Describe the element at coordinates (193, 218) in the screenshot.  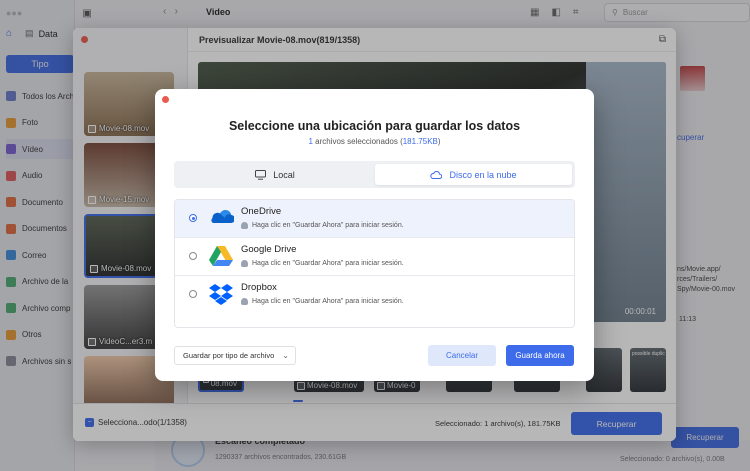
I see `radio-onedrive` at that location.